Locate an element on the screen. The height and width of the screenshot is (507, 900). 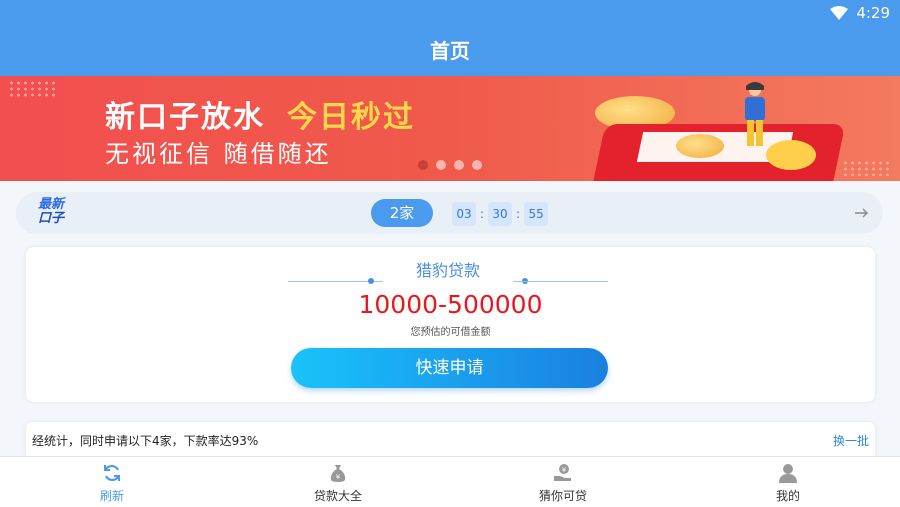
user-icon is located at coordinates (788, 473).